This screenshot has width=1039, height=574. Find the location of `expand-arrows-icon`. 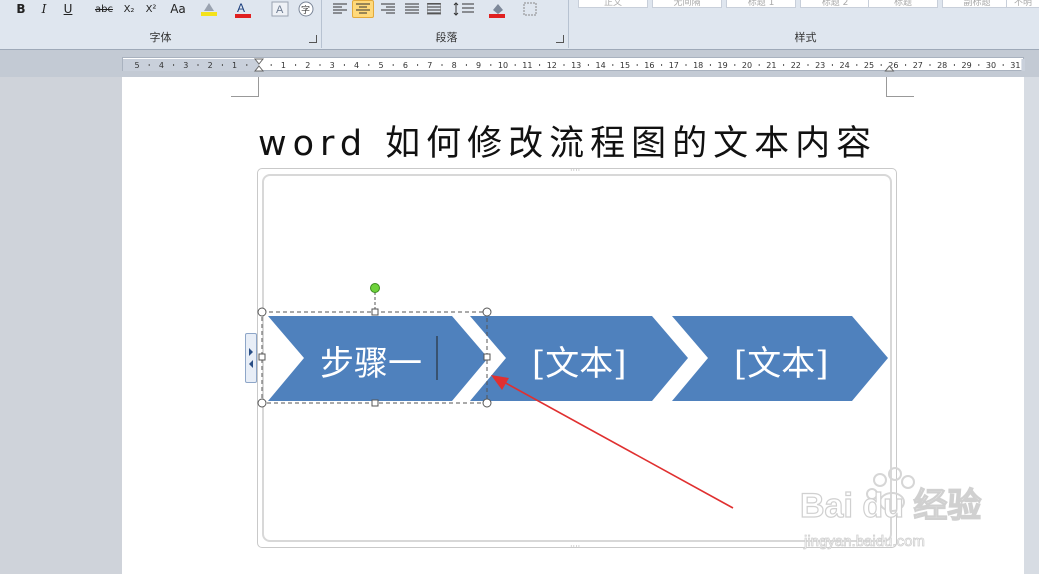

expand-arrows-icon is located at coordinates (251, 358).